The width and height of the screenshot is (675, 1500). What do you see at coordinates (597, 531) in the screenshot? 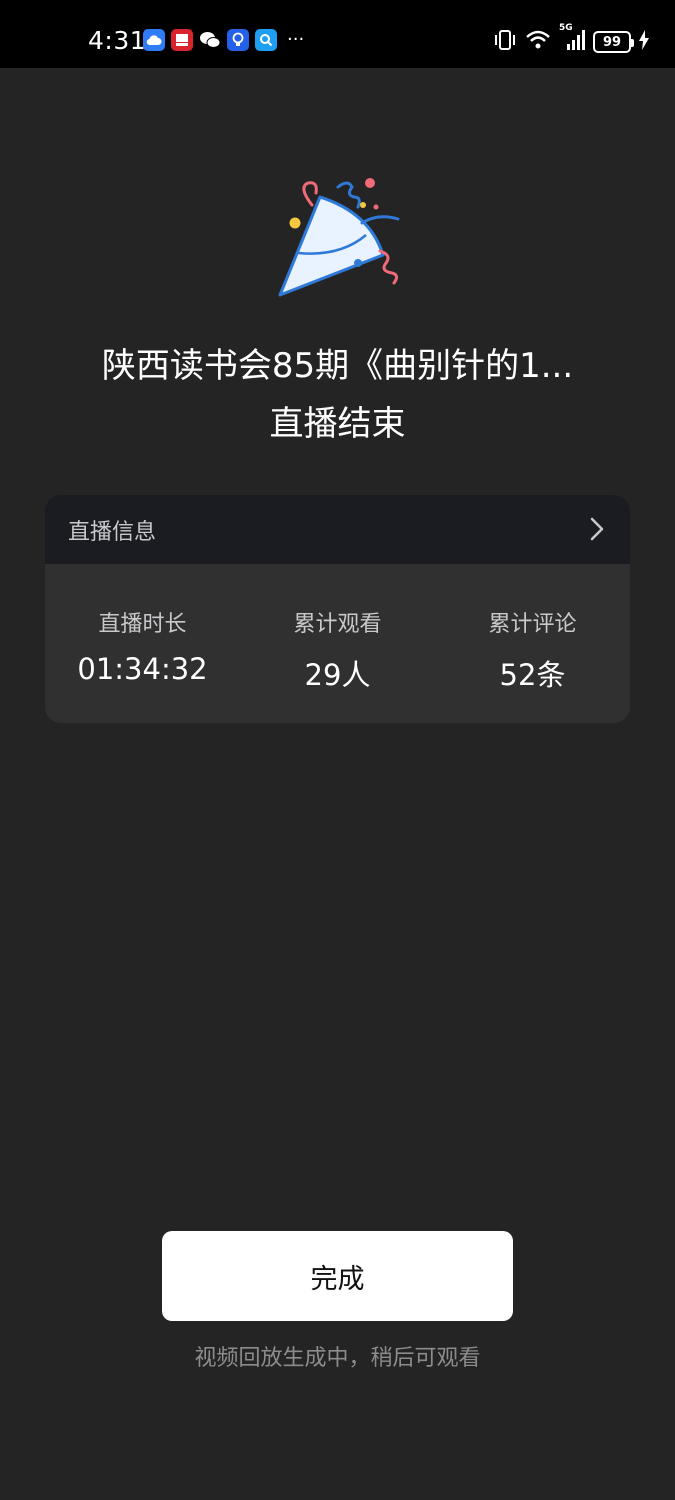
I see `chevron-right-icon` at bounding box center [597, 531].